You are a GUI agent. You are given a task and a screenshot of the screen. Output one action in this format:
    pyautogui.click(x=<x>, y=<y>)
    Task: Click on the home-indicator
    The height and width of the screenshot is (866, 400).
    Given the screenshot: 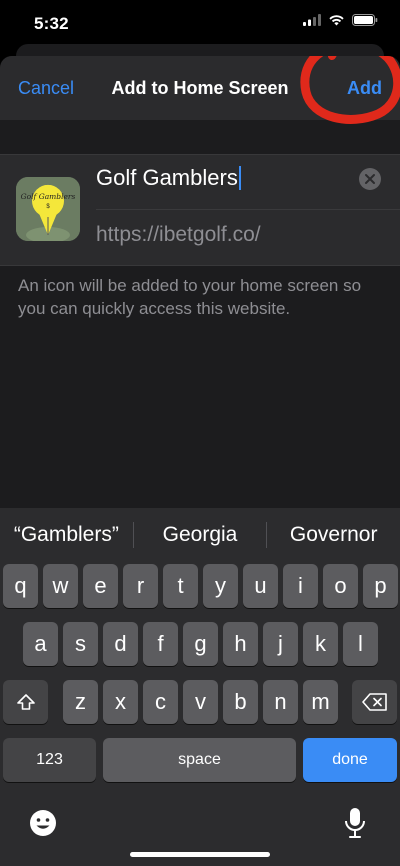 What is the action you would take?
    pyautogui.click(x=200, y=854)
    